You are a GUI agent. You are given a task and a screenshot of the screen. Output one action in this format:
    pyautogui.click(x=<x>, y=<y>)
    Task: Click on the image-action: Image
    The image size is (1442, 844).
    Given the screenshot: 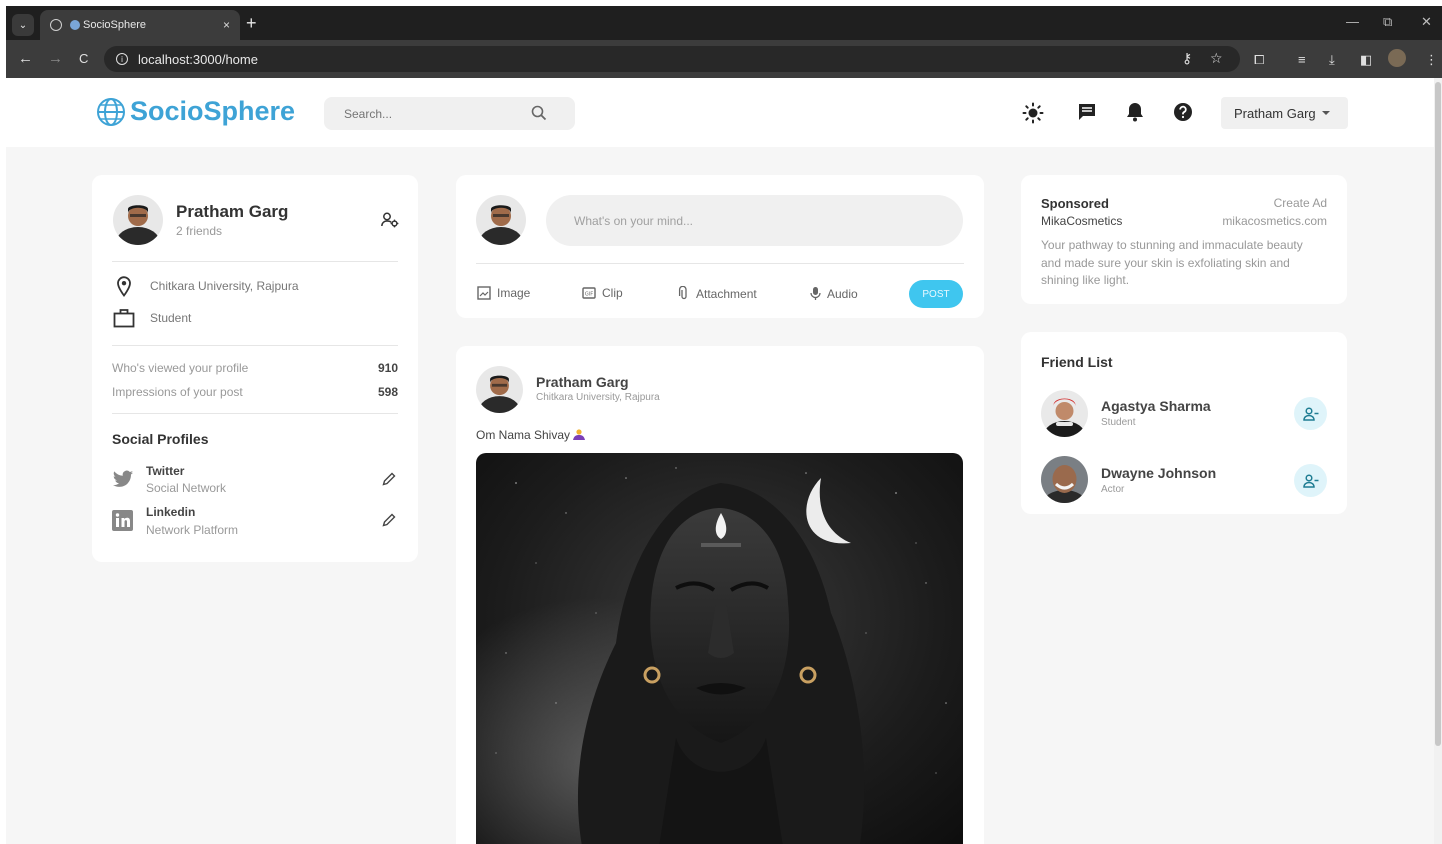 What is the action you would take?
    pyautogui.click(x=503, y=293)
    